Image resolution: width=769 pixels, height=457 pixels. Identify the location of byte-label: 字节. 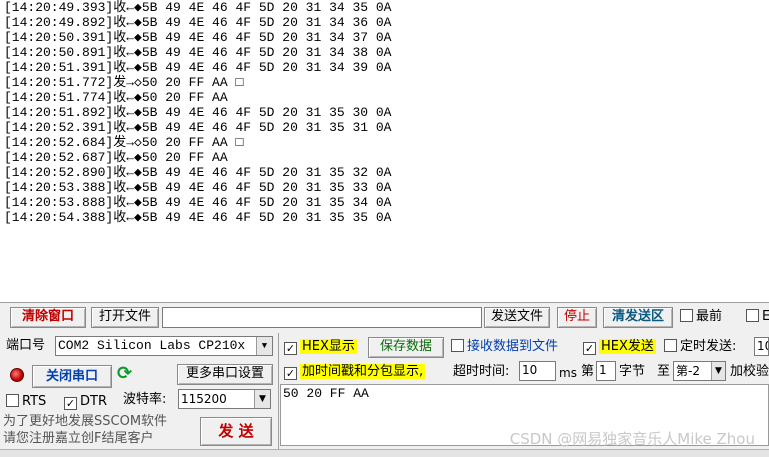
(632, 371).